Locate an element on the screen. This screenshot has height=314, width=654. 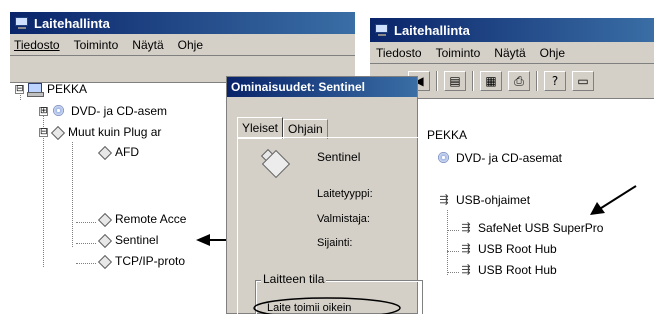
label-manufacturer: Valmistaja: is located at coordinates (343, 219).